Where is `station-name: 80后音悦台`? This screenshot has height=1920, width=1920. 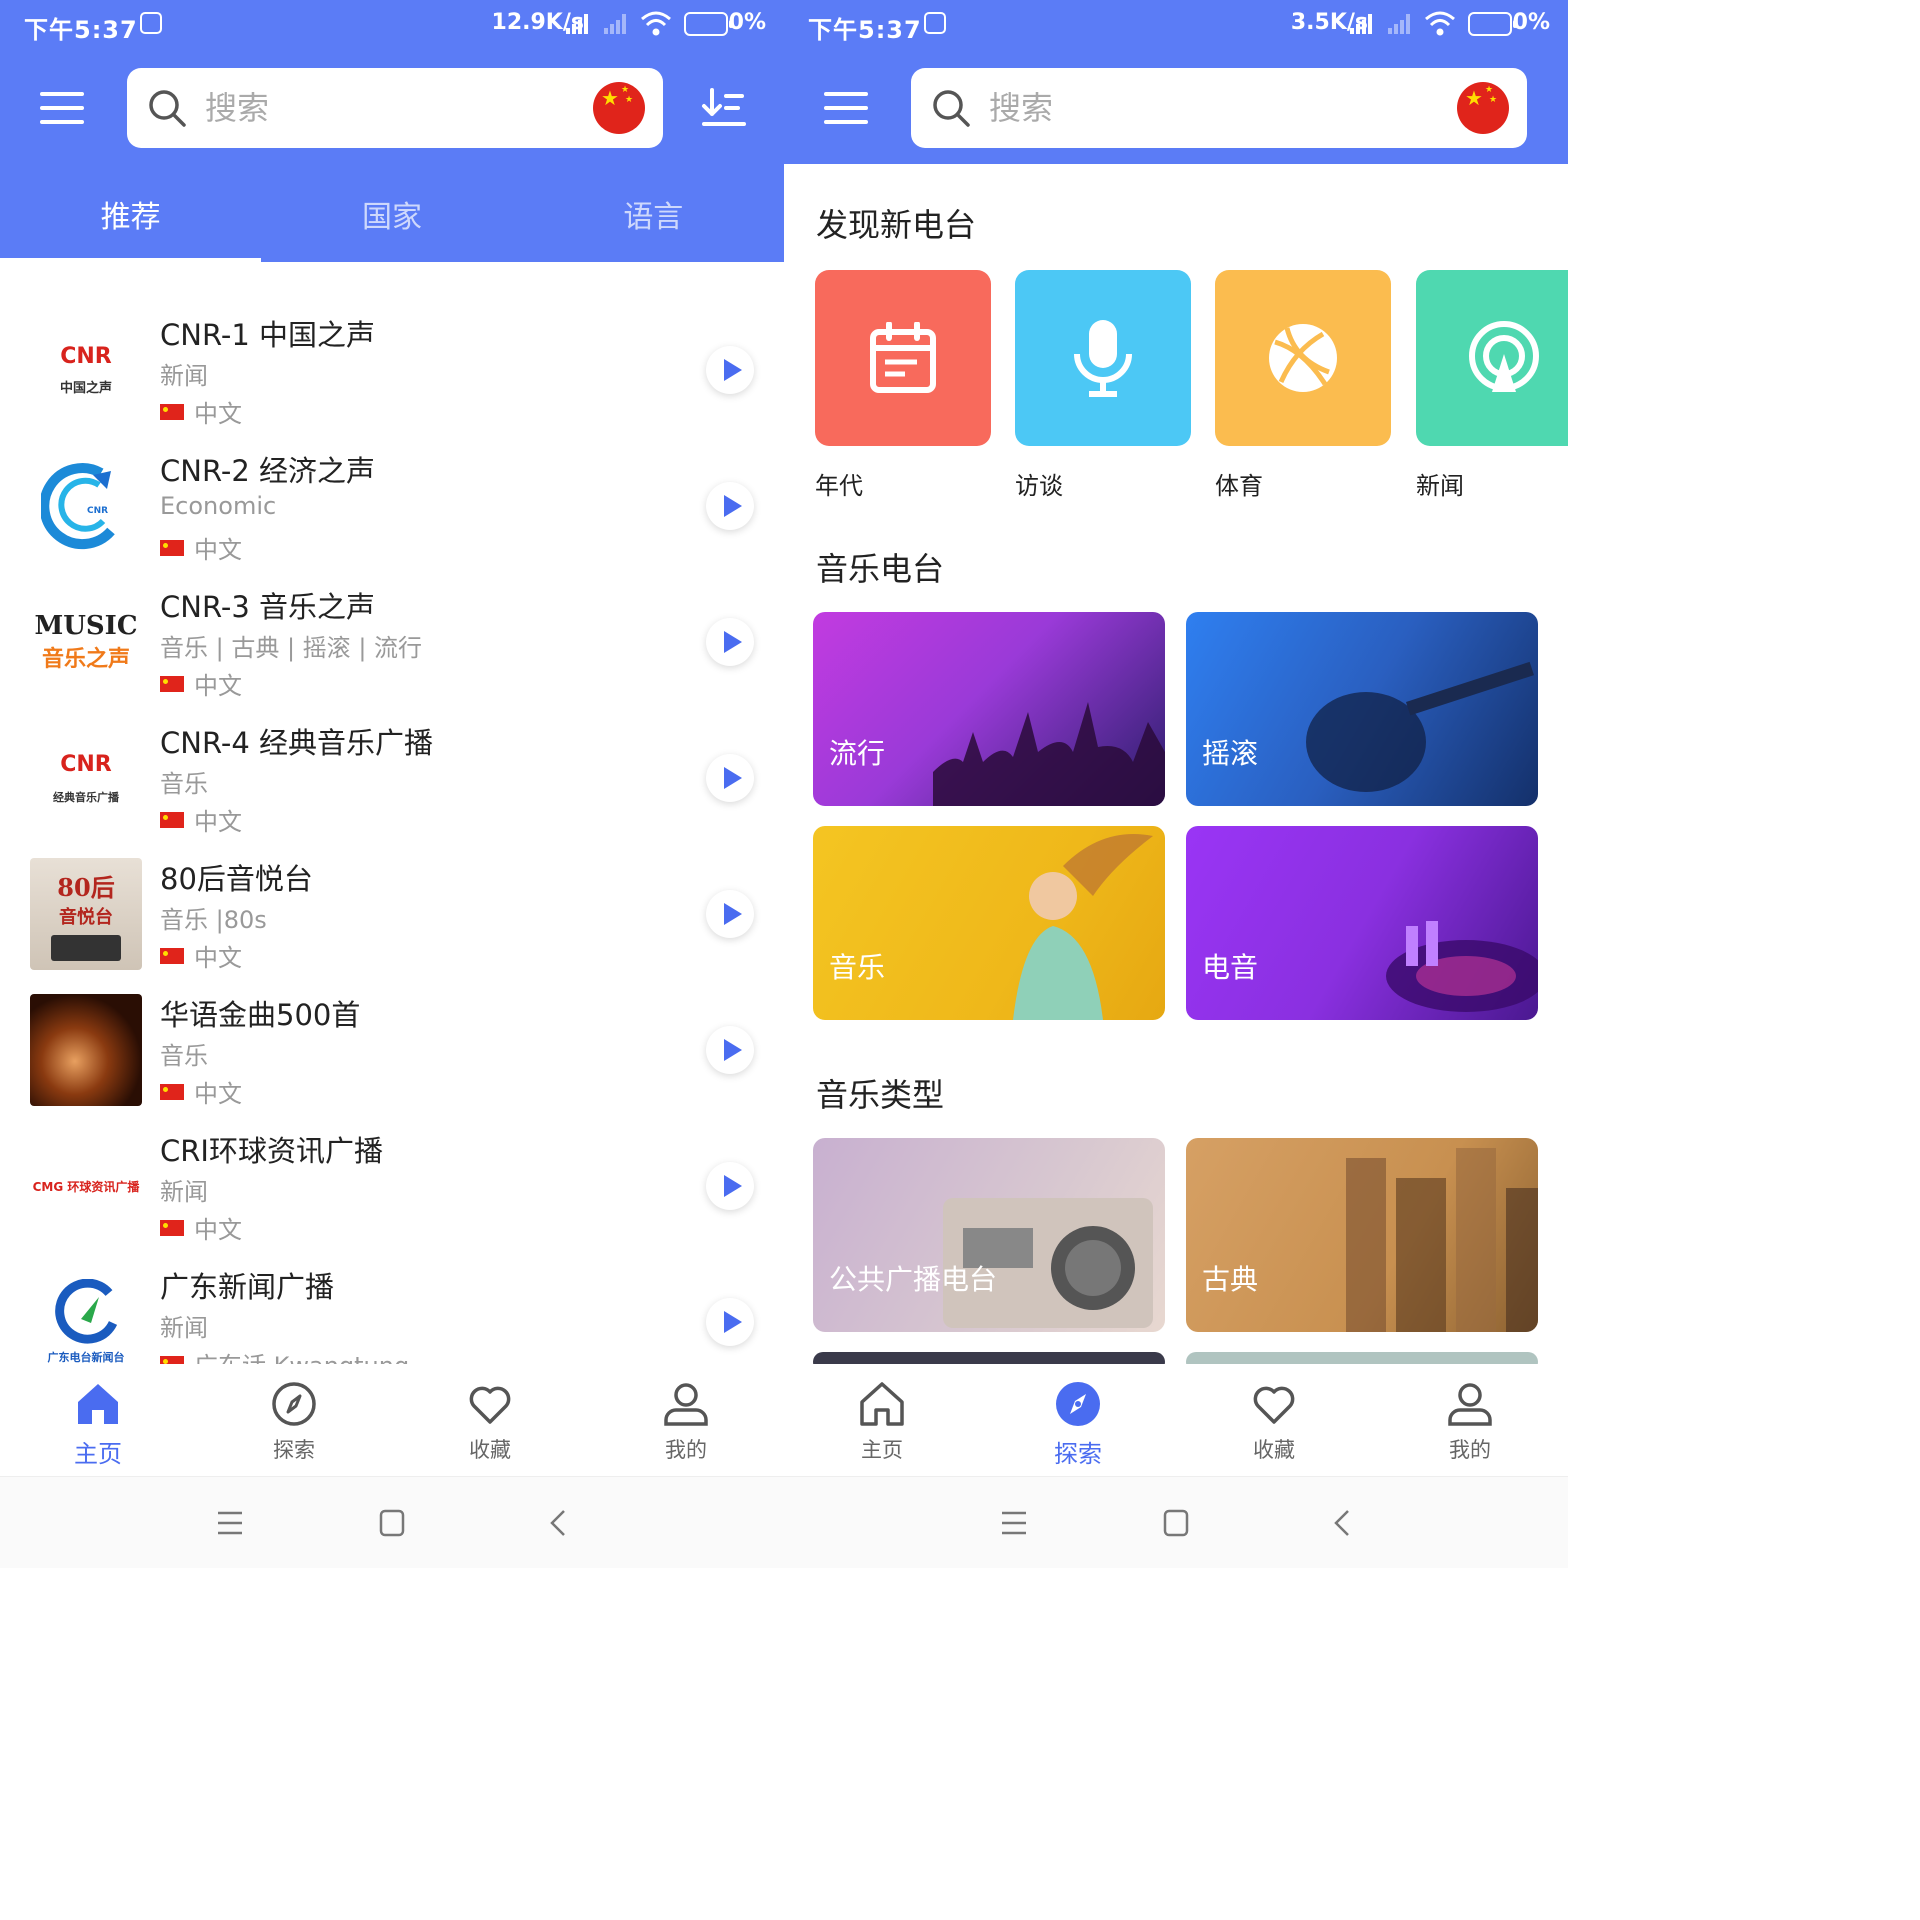
station-name: 80后音悦台 is located at coordinates (236, 879).